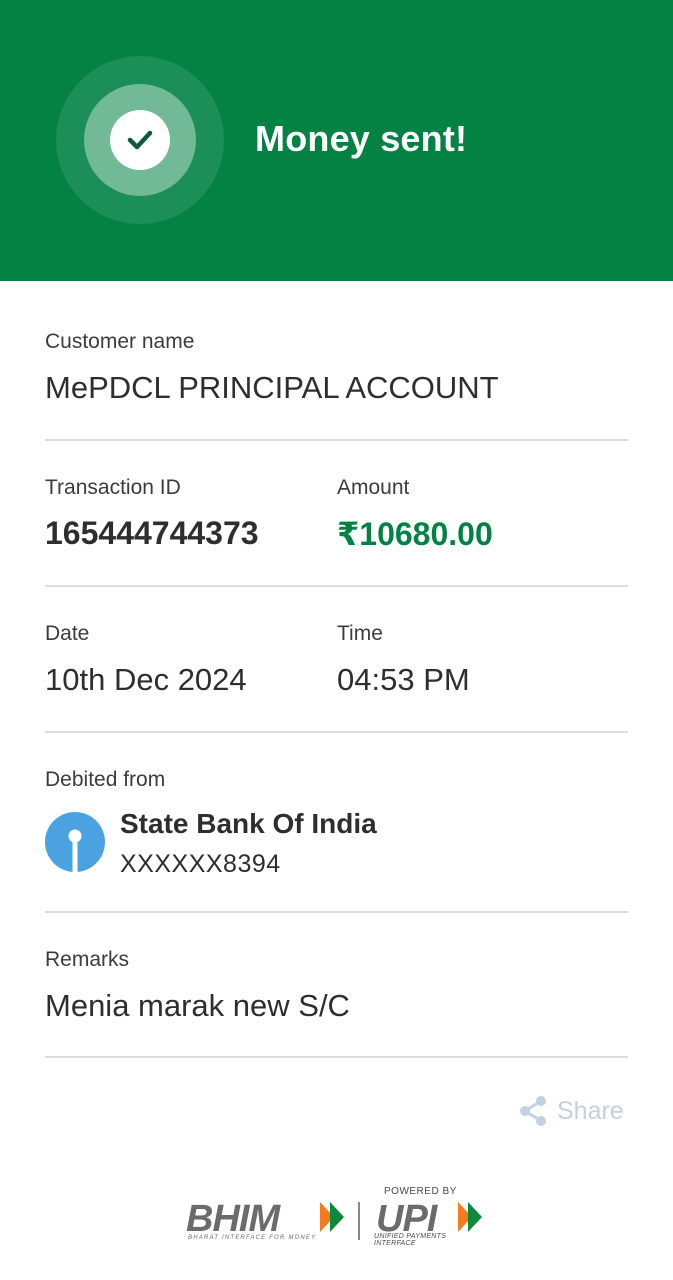 Image resolution: width=673 pixels, height=1280 pixels. I want to click on success-badge, so click(140, 140).